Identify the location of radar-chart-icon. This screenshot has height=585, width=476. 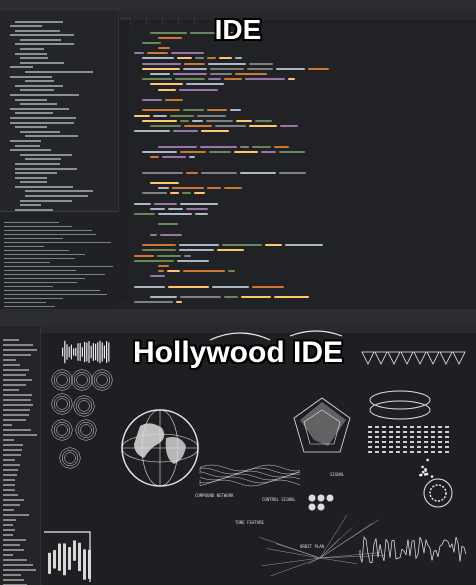
(322, 425).